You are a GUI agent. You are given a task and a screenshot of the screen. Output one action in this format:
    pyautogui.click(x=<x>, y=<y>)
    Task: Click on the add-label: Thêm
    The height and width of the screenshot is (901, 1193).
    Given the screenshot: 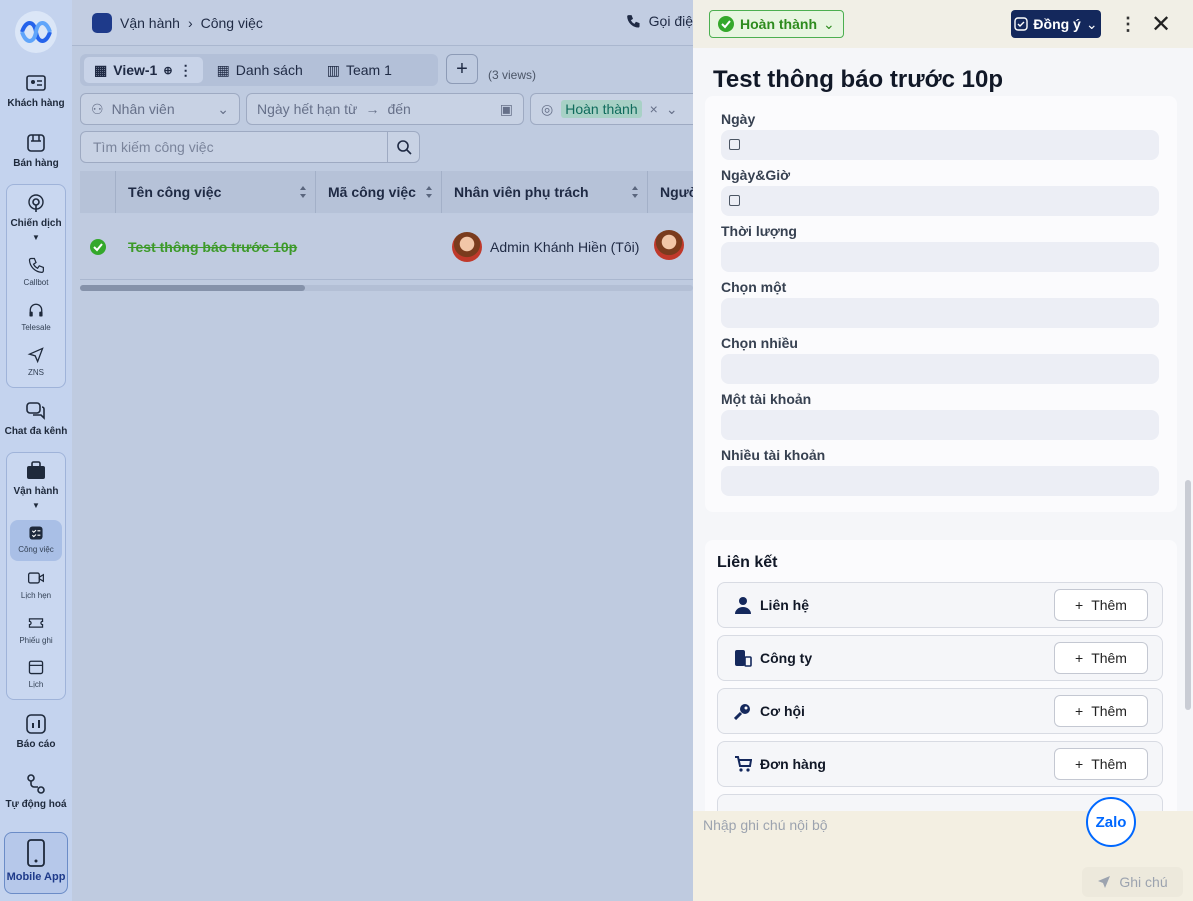 What is the action you would take?
    pyautogui.click(x=1109, y=711)
    